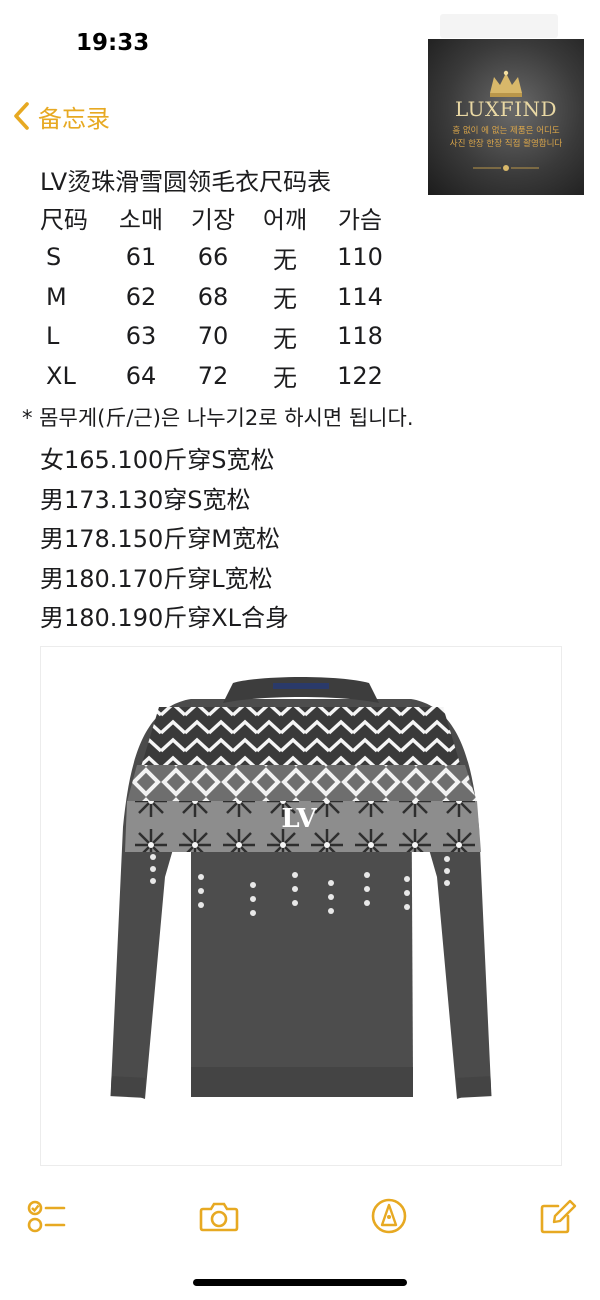 The image size is (600, 1300). What do you see at coordinates (506, 137) in the screenshot?
I see `logo-tagline: 흠 없이 에 없는 제품은 어디도 사진 한장 한장 직접 촬영합니다` at bounding box center [506, 137].